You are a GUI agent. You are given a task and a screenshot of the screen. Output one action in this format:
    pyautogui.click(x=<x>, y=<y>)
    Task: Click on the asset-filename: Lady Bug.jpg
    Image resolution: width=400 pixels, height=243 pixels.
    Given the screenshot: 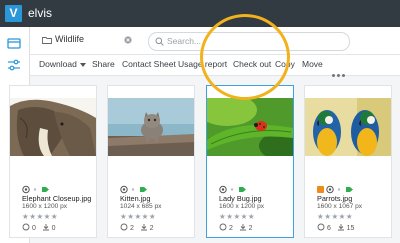 What is the action you would take?
    pyautogui.click(x=240, y=198)
    